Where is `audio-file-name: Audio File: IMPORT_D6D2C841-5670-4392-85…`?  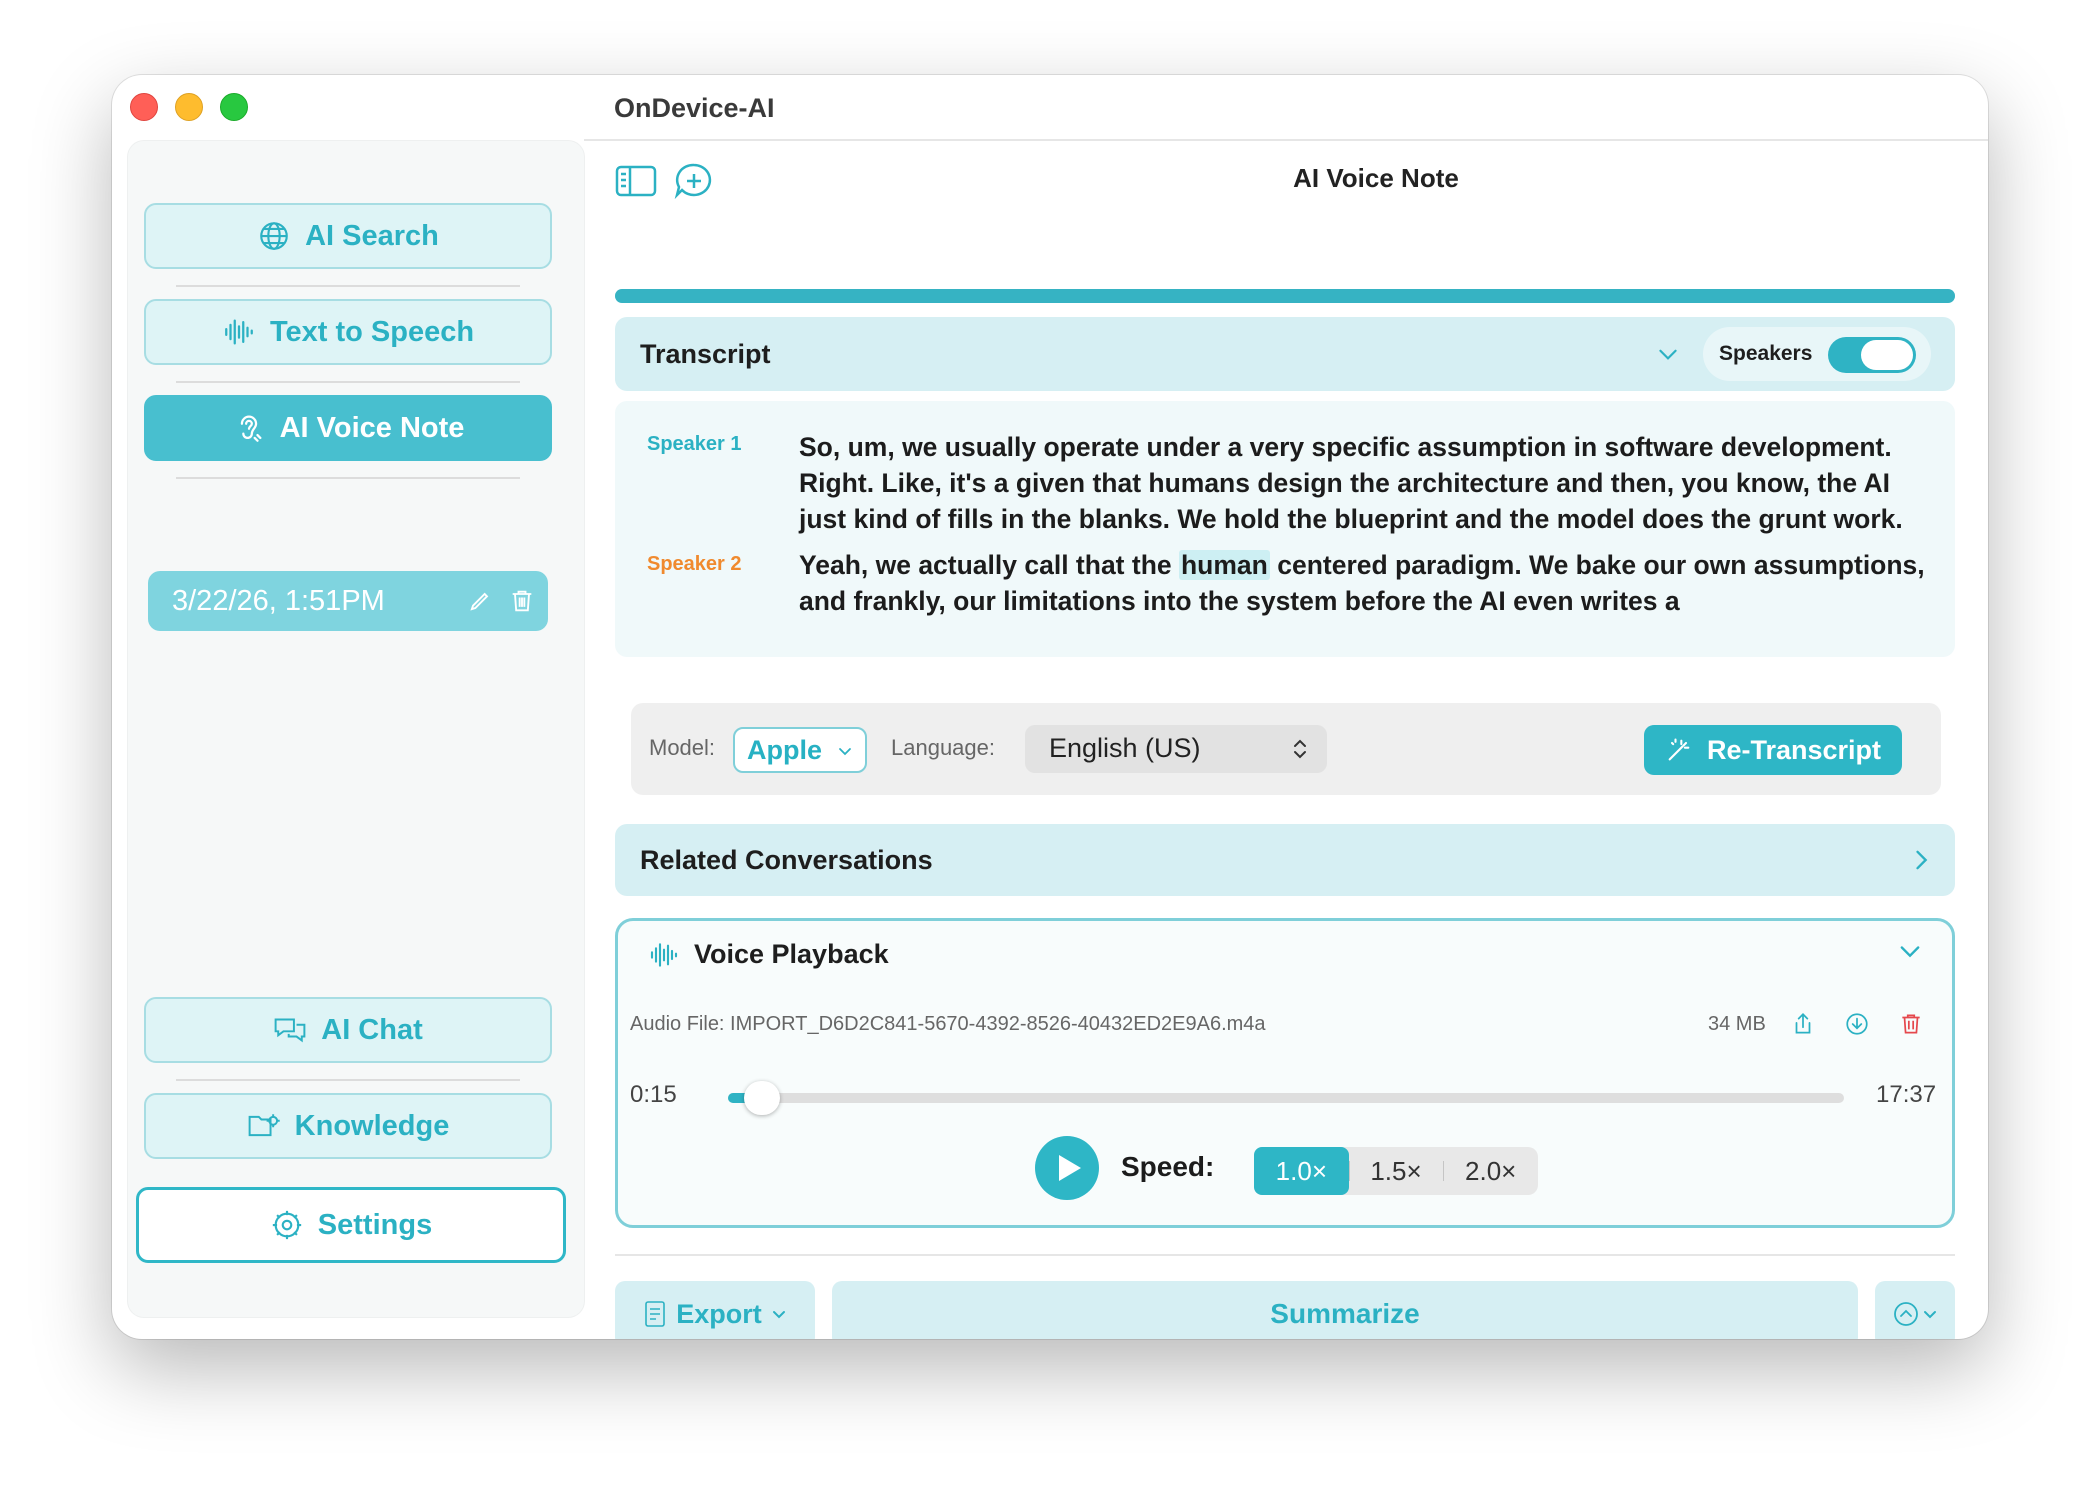
audio-file-name: Audio File: IMPORT_D6D2C841-5670-4392-85… is located at coordinates (948, 1024).